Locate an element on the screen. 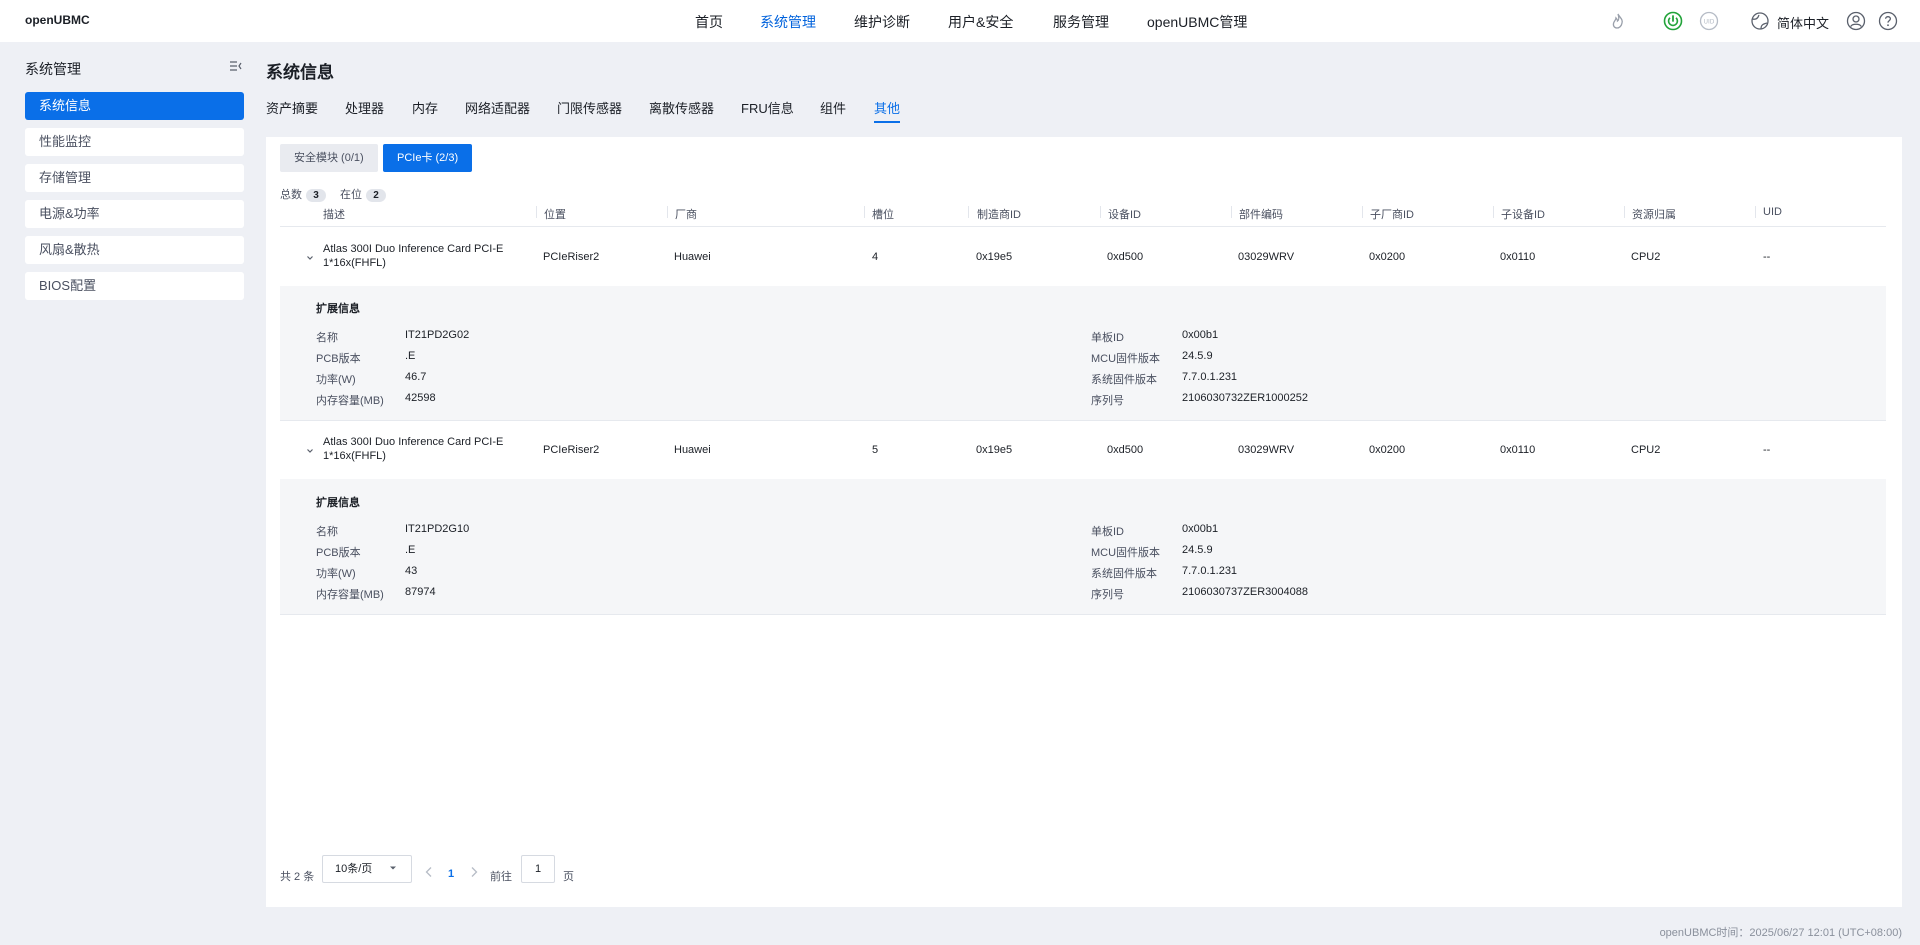  col-header-sub-device-id: 子设备ID is located at coordinates (1523, 215).